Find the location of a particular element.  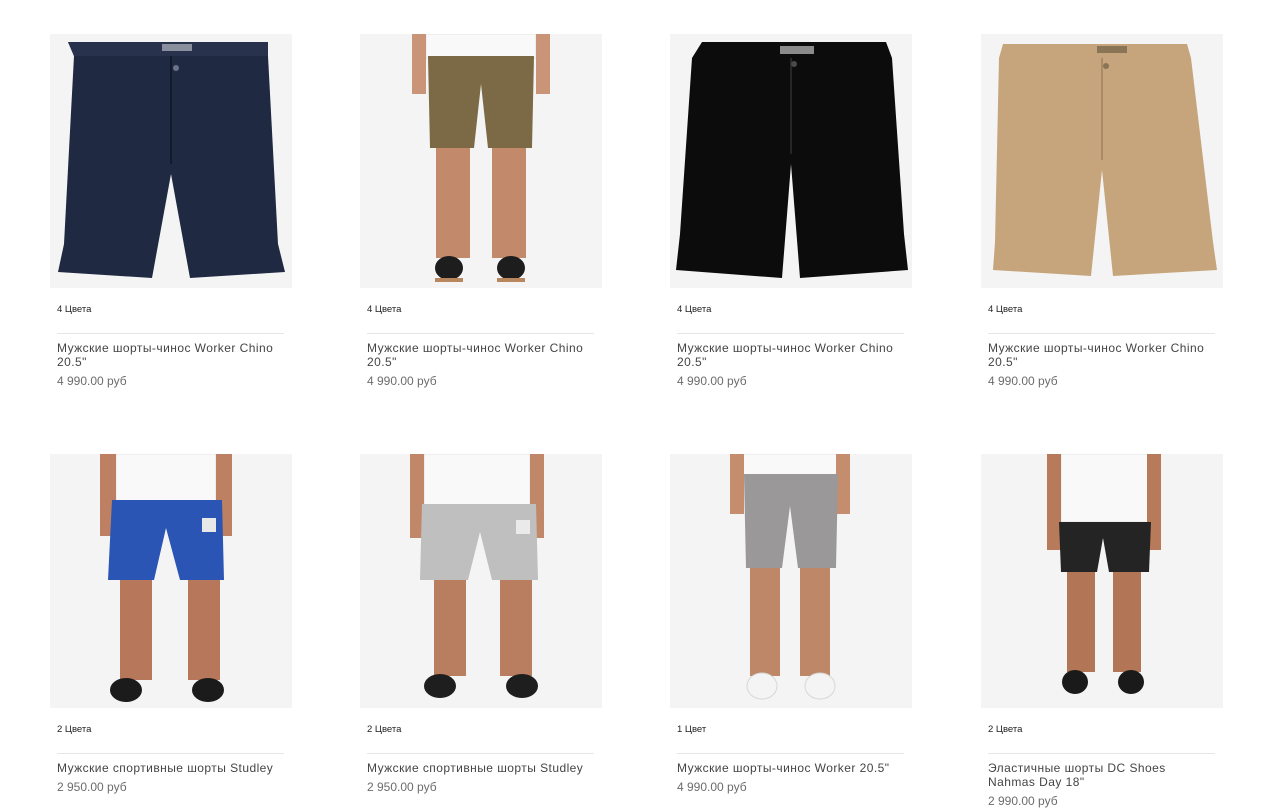

product-title: Мужские шорты-чинос Worker 20.5" is located at coordinates (790, 768).